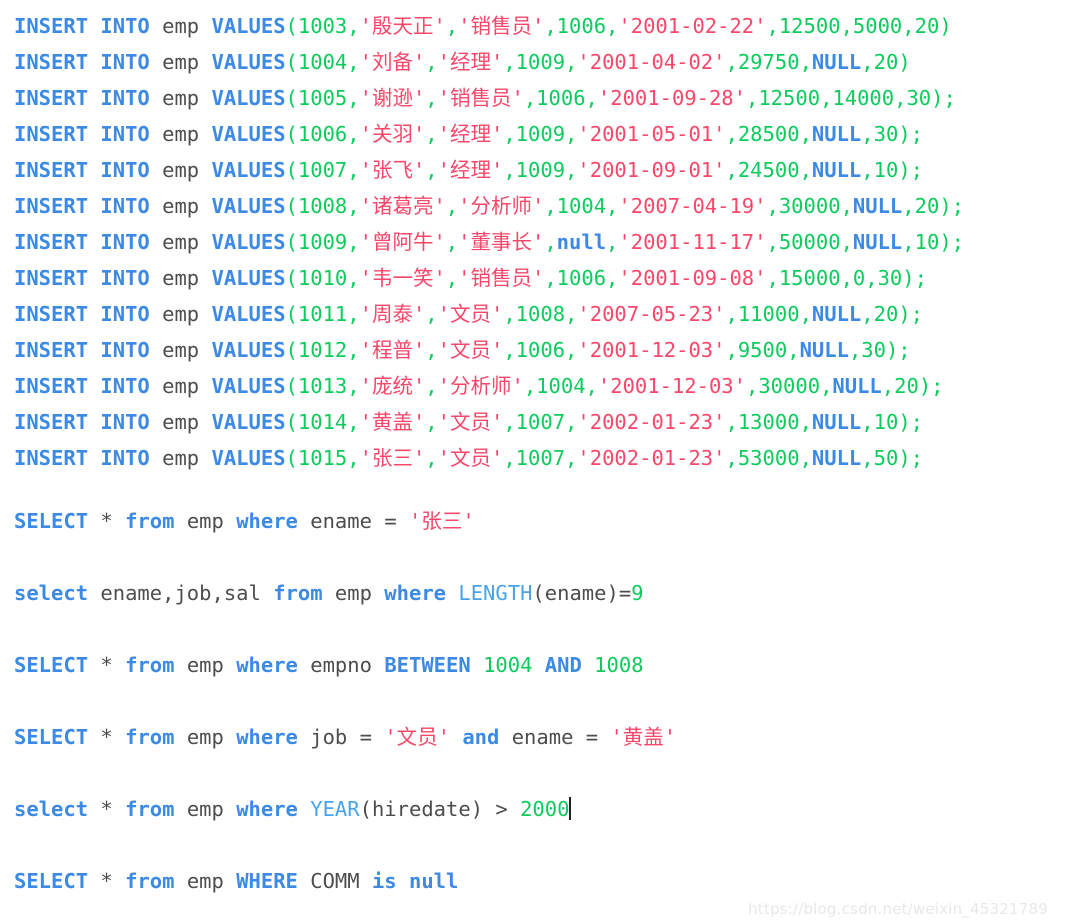 The image size is (1066, 924). What do you see at coordinates (561, 386) in the screenshot?
I see `sql-number: 1004` at bounding box center [561, 386].